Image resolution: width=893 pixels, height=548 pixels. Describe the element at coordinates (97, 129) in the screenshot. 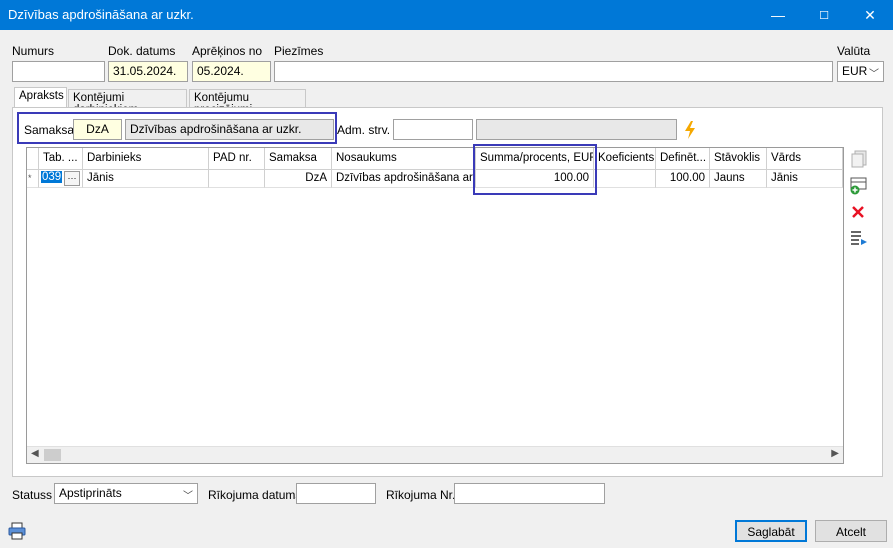

I see `samaksa-code-field: DzA` at that location.